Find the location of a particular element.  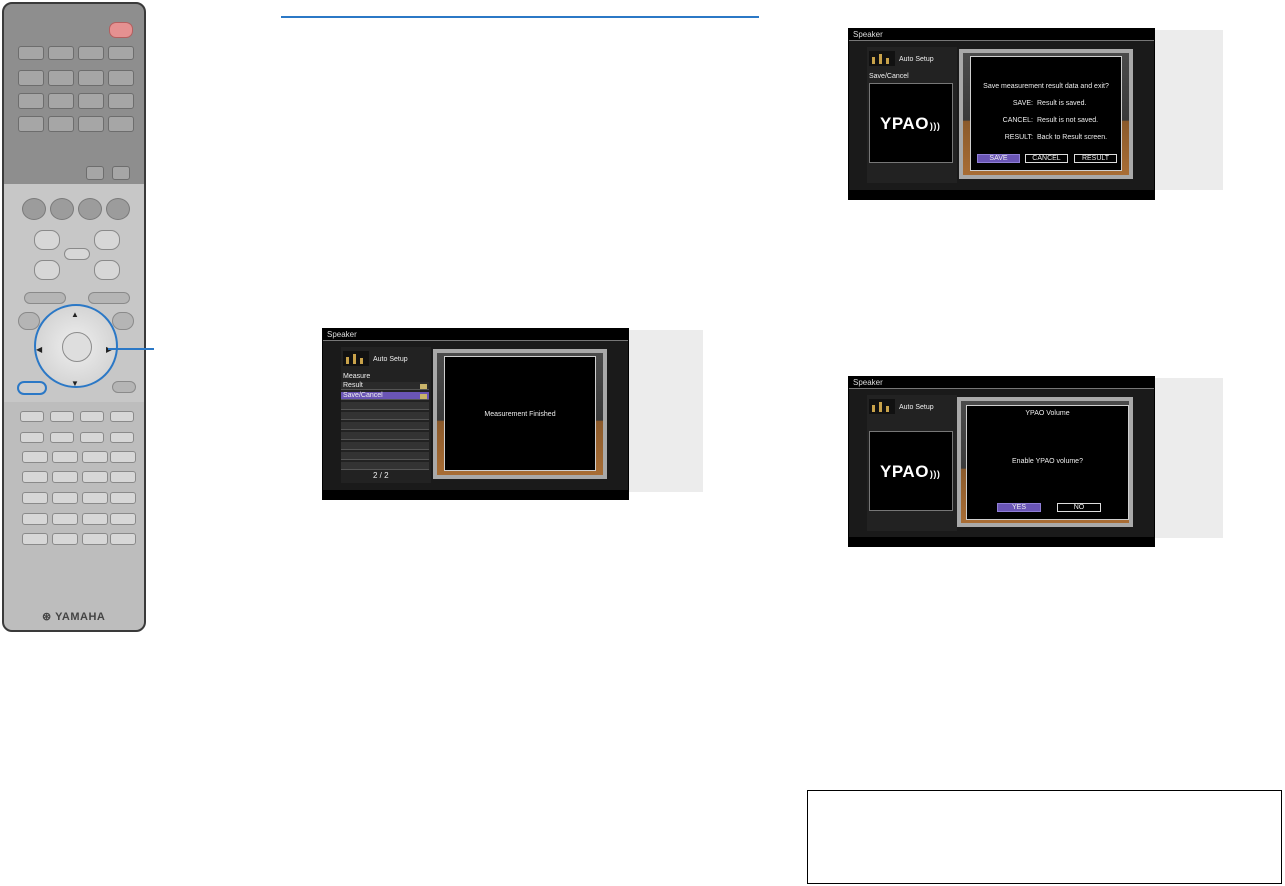

volume-up-button is located at coordinates (107, 240).